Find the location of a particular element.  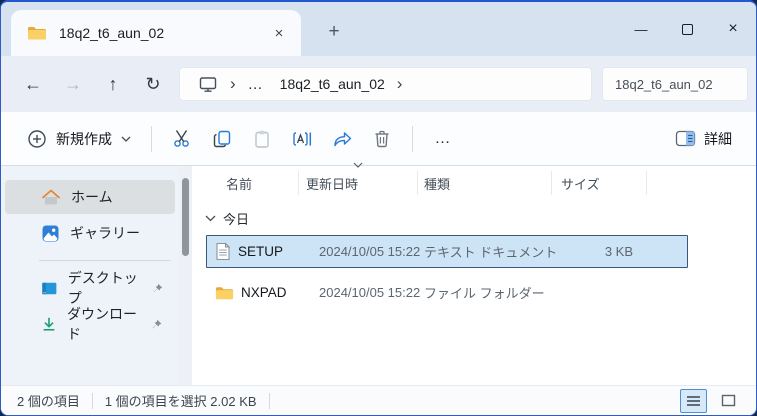

maximize-icon is located at coordinates (687, 29).